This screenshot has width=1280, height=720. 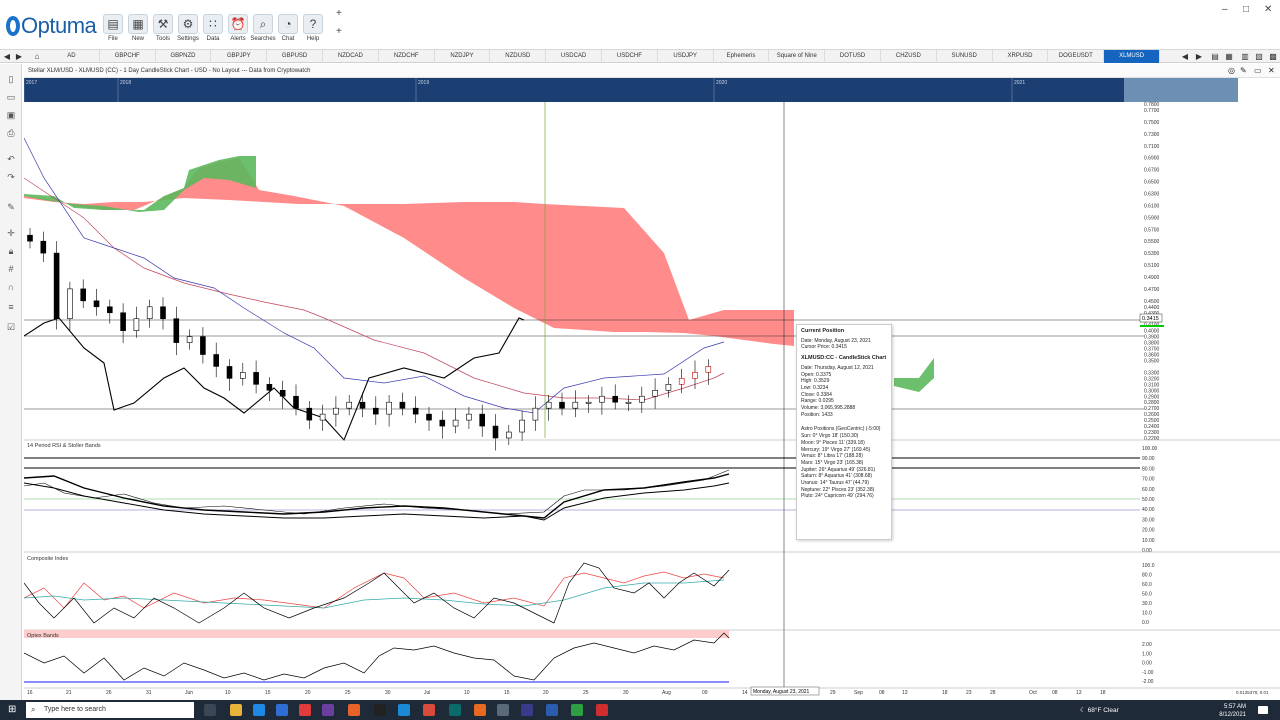 What do you see at coordinates (210, 710) in the screenshot?
I see `task-view-icon` at bounding box center [210, 710].